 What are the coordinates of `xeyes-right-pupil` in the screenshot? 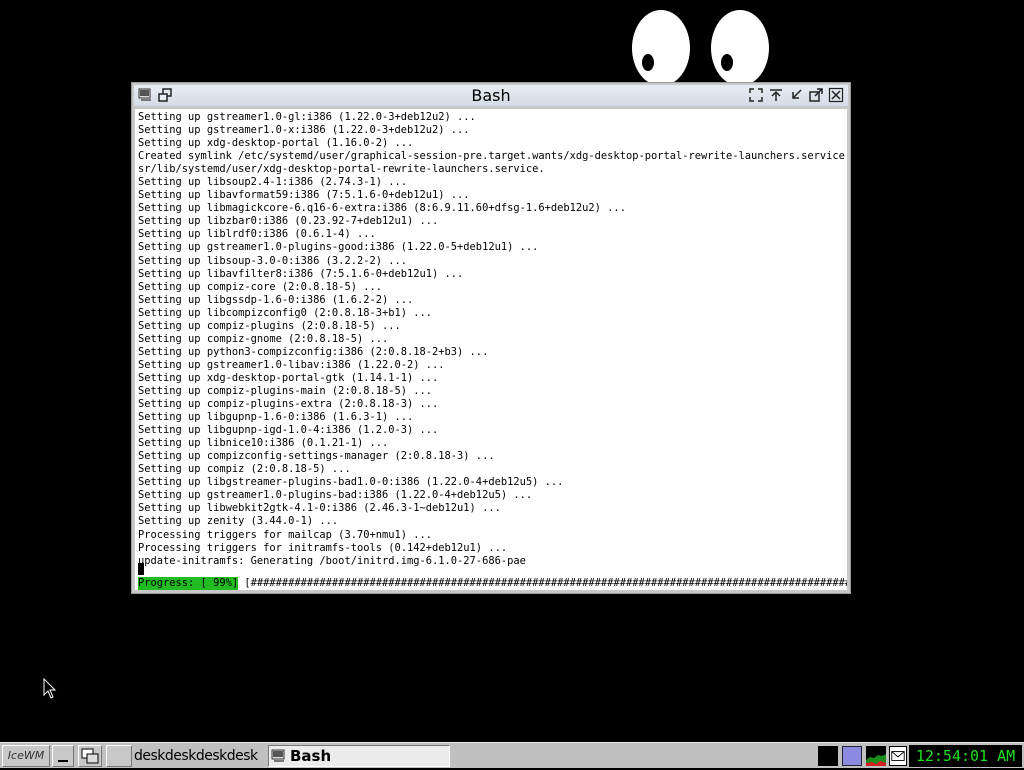 It's located at (727, 62).